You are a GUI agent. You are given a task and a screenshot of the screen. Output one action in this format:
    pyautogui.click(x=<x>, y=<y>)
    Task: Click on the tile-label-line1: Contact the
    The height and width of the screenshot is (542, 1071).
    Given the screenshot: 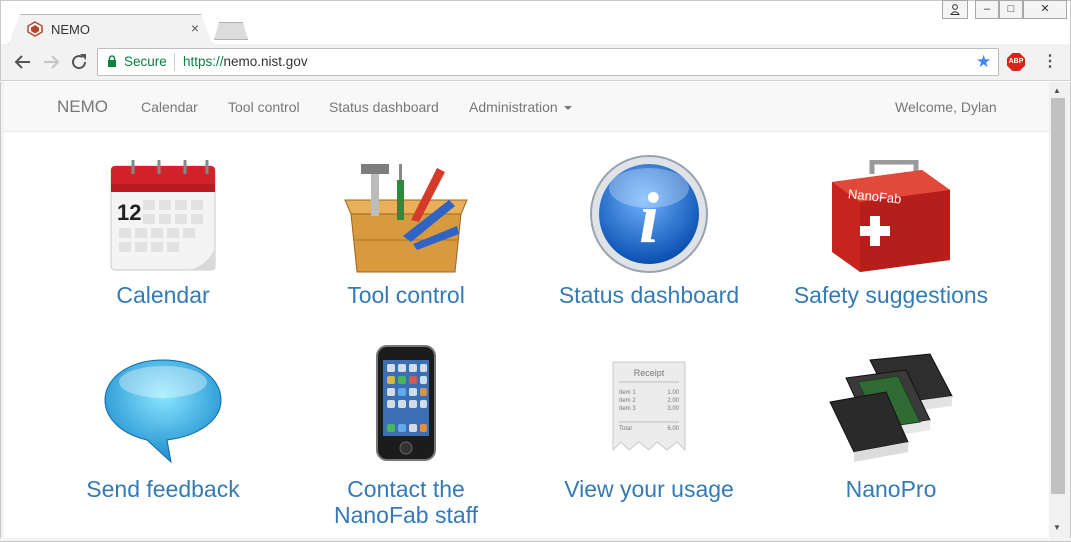 What is the action you would take?
    pyautogui.click(x=406, y=489)
    